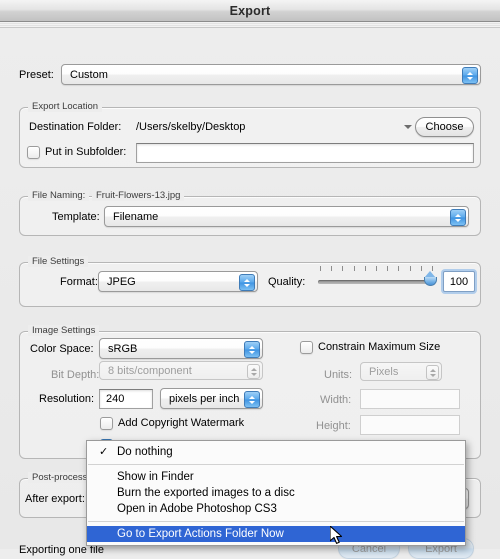 The image size is (500, 559). I want to click on quality-value-input: 100, so click(459, 281).